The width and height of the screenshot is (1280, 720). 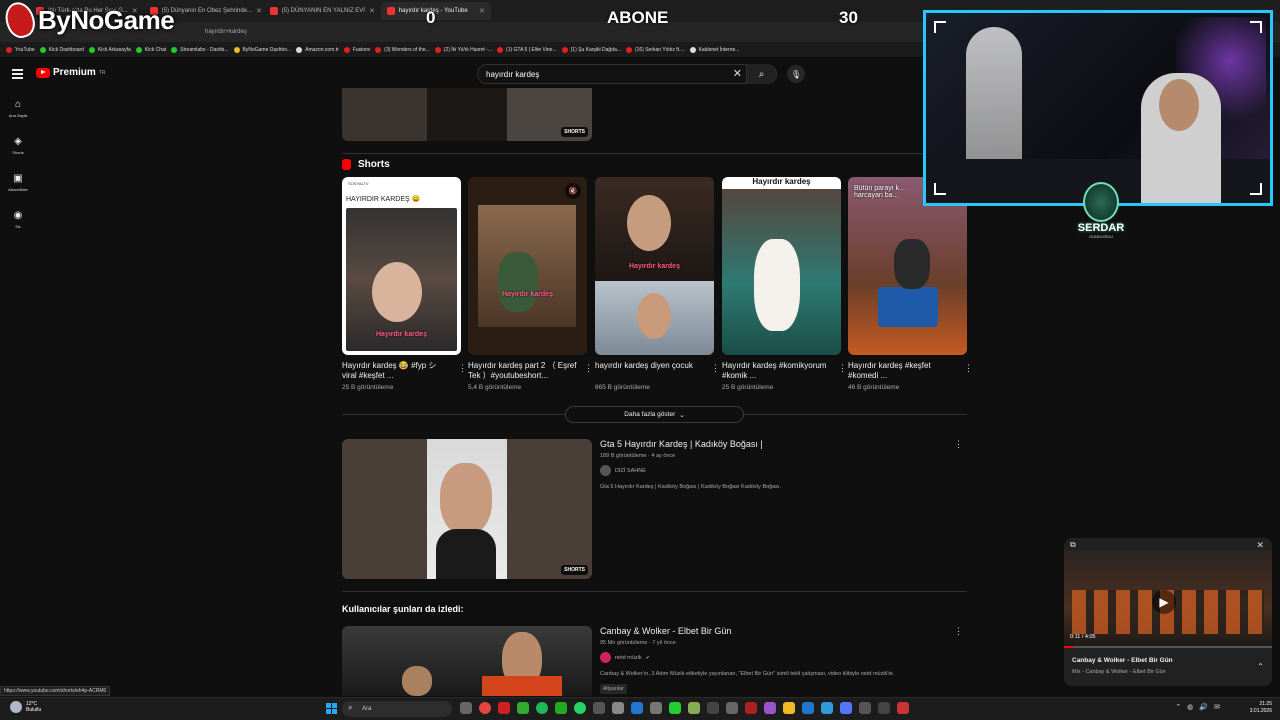 What do you see at coordinates (1164, 602) in the screenshot?
I see `play-icon: ▶` at bounding box center [1164, 602].